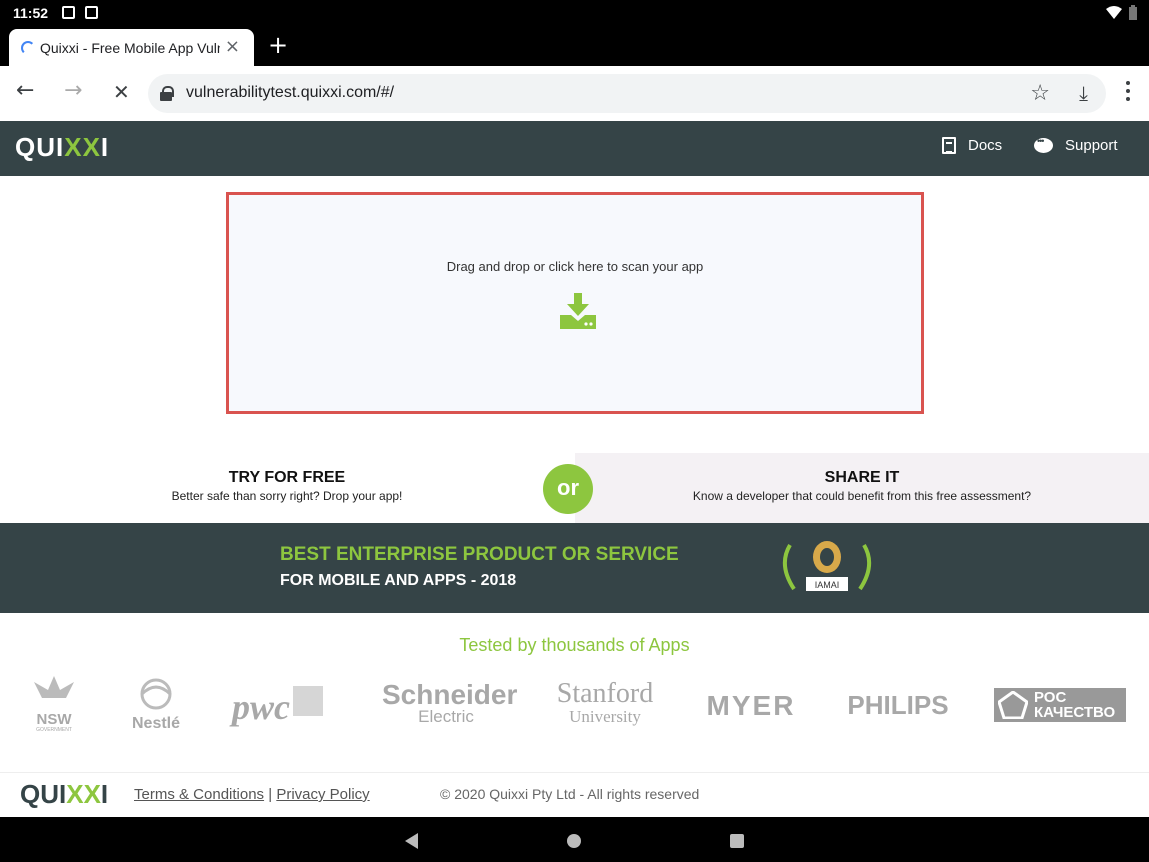  Describe the element at coordinates (25, 90) in the screenshot. I see `back-button: ←` at that location.